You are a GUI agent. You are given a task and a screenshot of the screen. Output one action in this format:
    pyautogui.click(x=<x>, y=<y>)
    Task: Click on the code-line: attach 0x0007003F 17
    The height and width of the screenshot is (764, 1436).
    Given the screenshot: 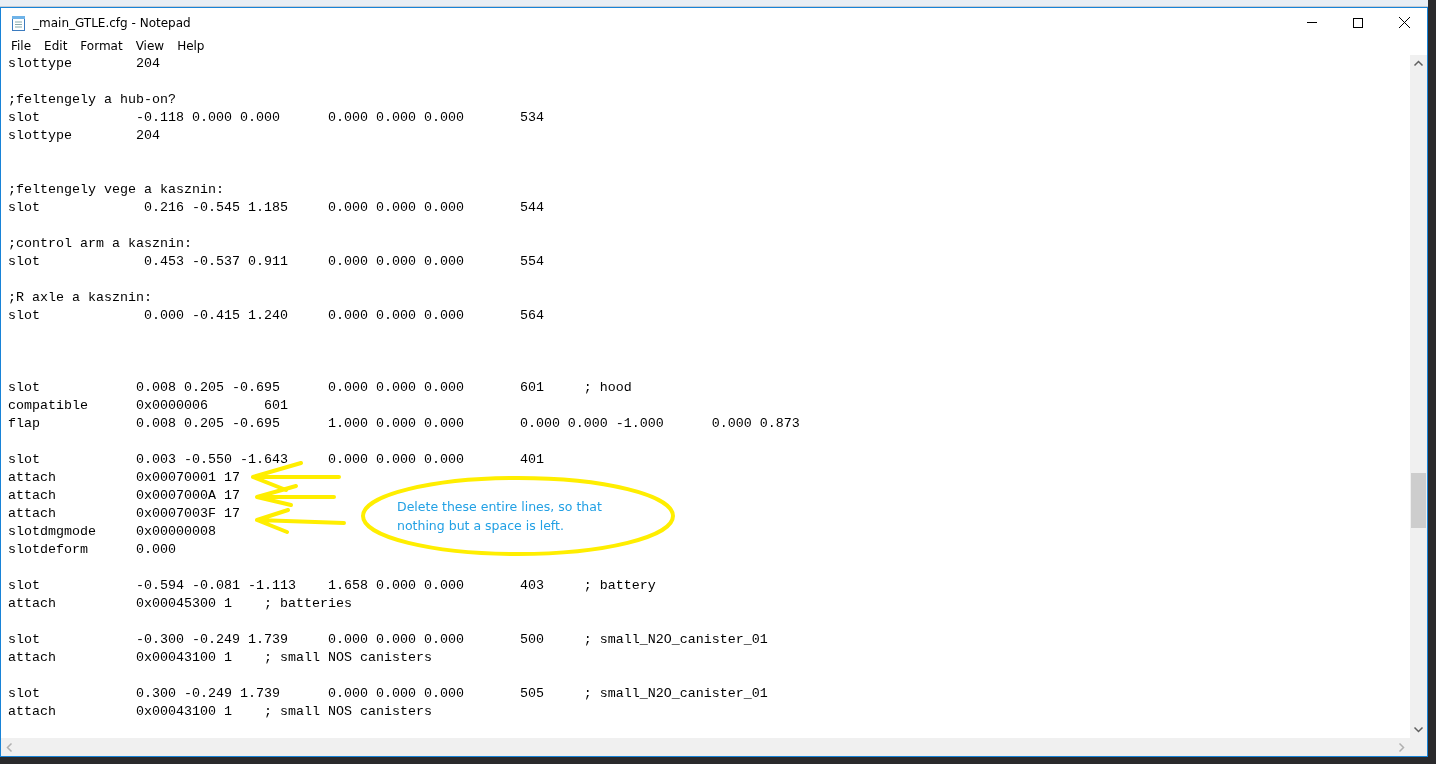 What is the action you would take?
    pyautogui.click(x=124, y=514)
    